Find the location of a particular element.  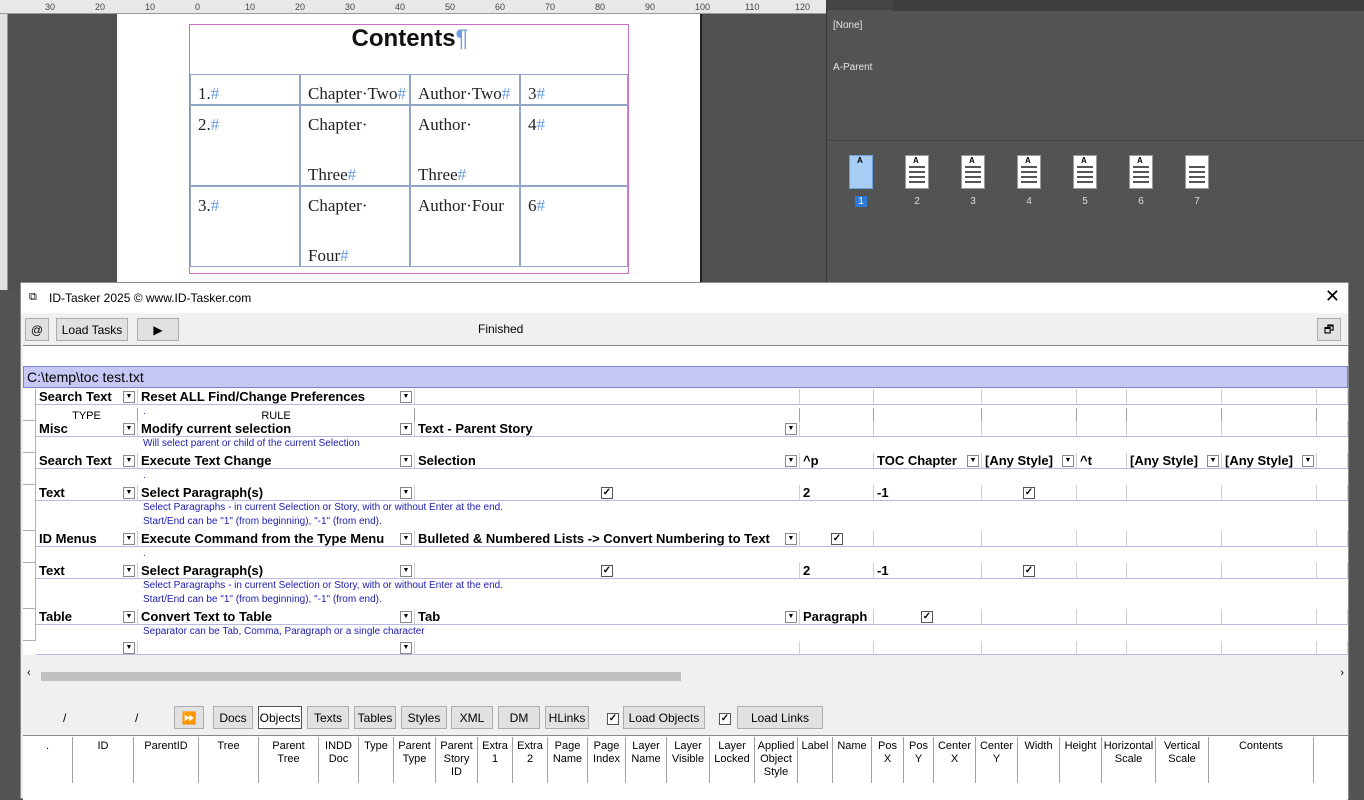

object-column-header: Center Y is located at coordinates (997, 760).